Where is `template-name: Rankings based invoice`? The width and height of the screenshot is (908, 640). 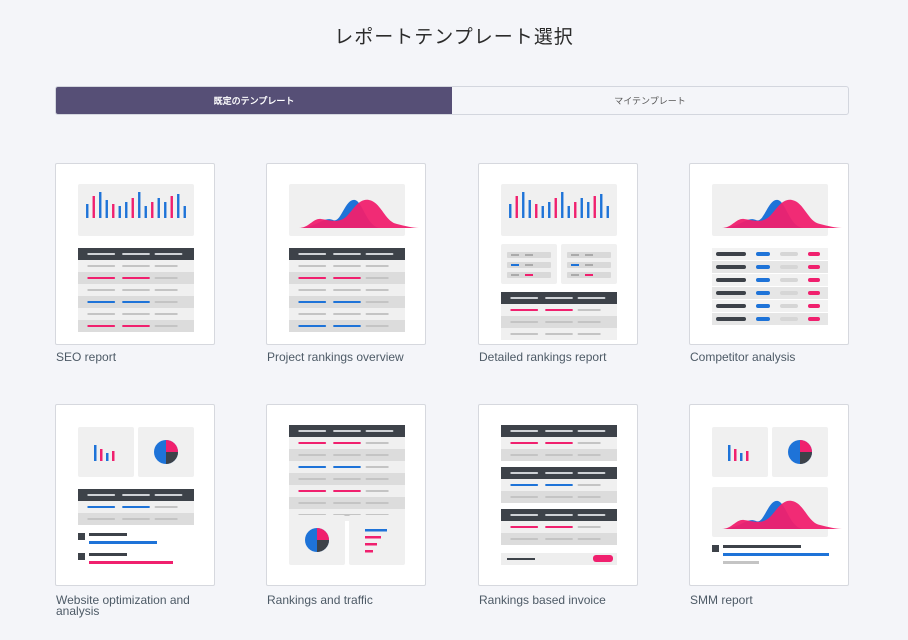 template-name: Rankings based invoice is located at coordinates (554, 600).